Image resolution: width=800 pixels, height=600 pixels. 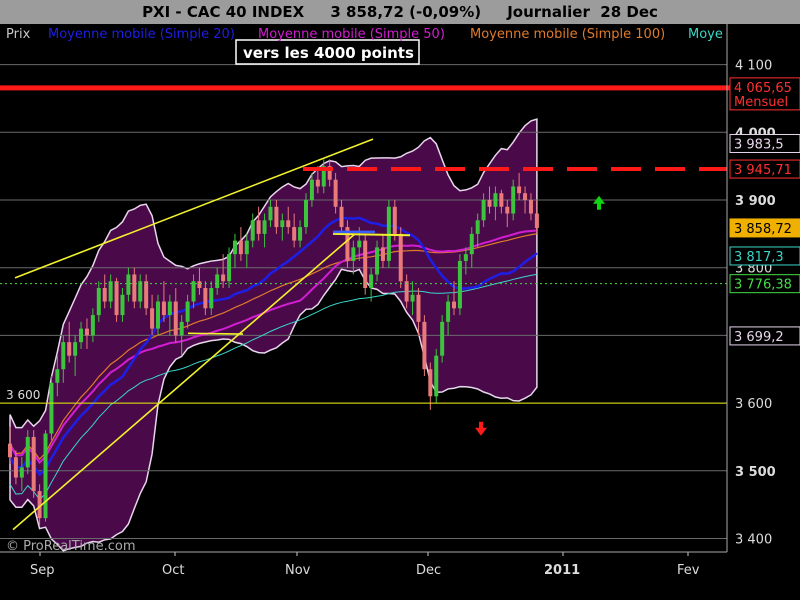 I want to click on y-axis-labels: 3 4003 5003 6003 7003 8003 9004 0004 100, so click(x=755, y=303).